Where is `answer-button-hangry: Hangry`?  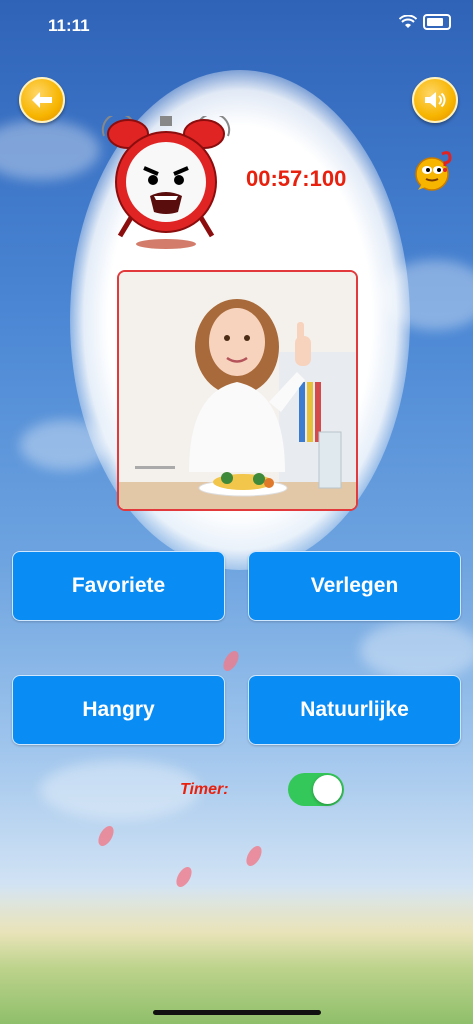 answer-button-hangry: Hangry is located at coordinates (118, 710).